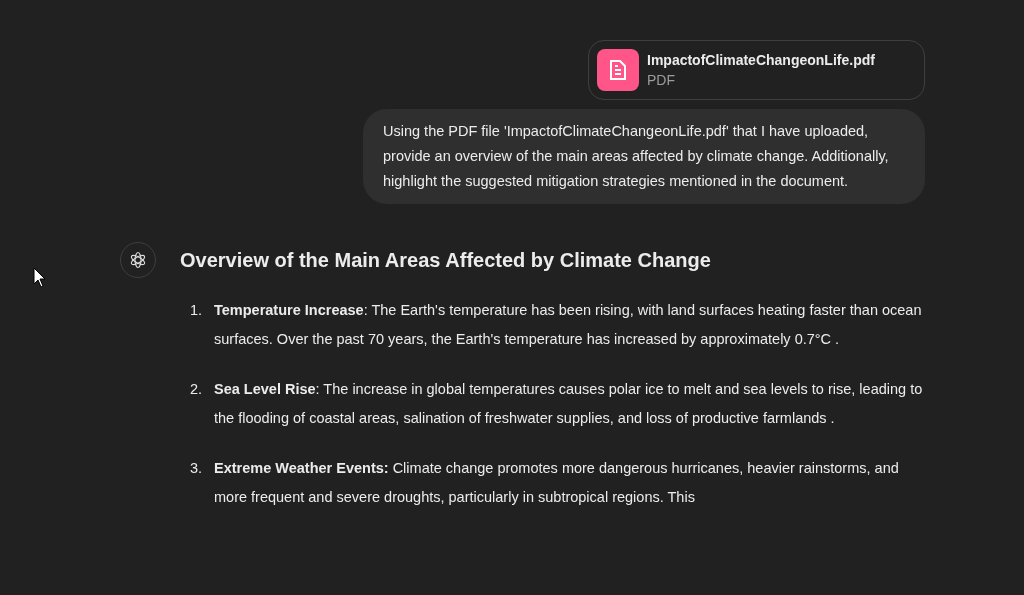 Image resolution: width=1024 pixels, height=595 pixels. Describe the element at coordinates (446, 260) in the screenshot. I see `response-heading: Overview of the Main Areas Affected by Climate Change` at that location.